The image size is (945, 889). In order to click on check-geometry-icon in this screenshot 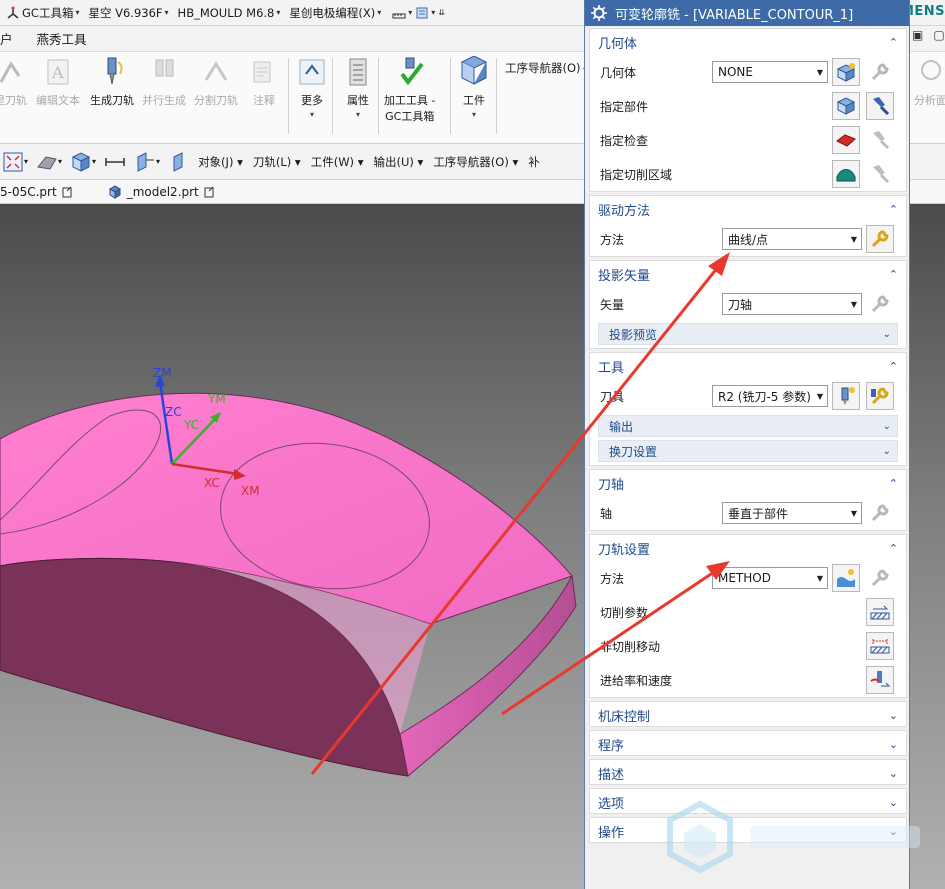, I will do `click(846, 140)`.